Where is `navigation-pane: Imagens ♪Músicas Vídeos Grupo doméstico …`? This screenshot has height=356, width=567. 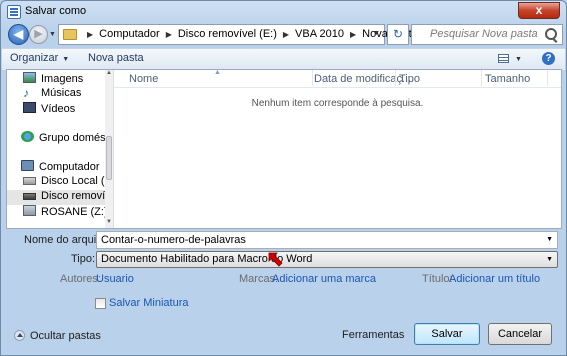 navigation-pane: Imagens ♪Músicas Vídeos Grupo doméstico … is located at coordinates (60, 149).